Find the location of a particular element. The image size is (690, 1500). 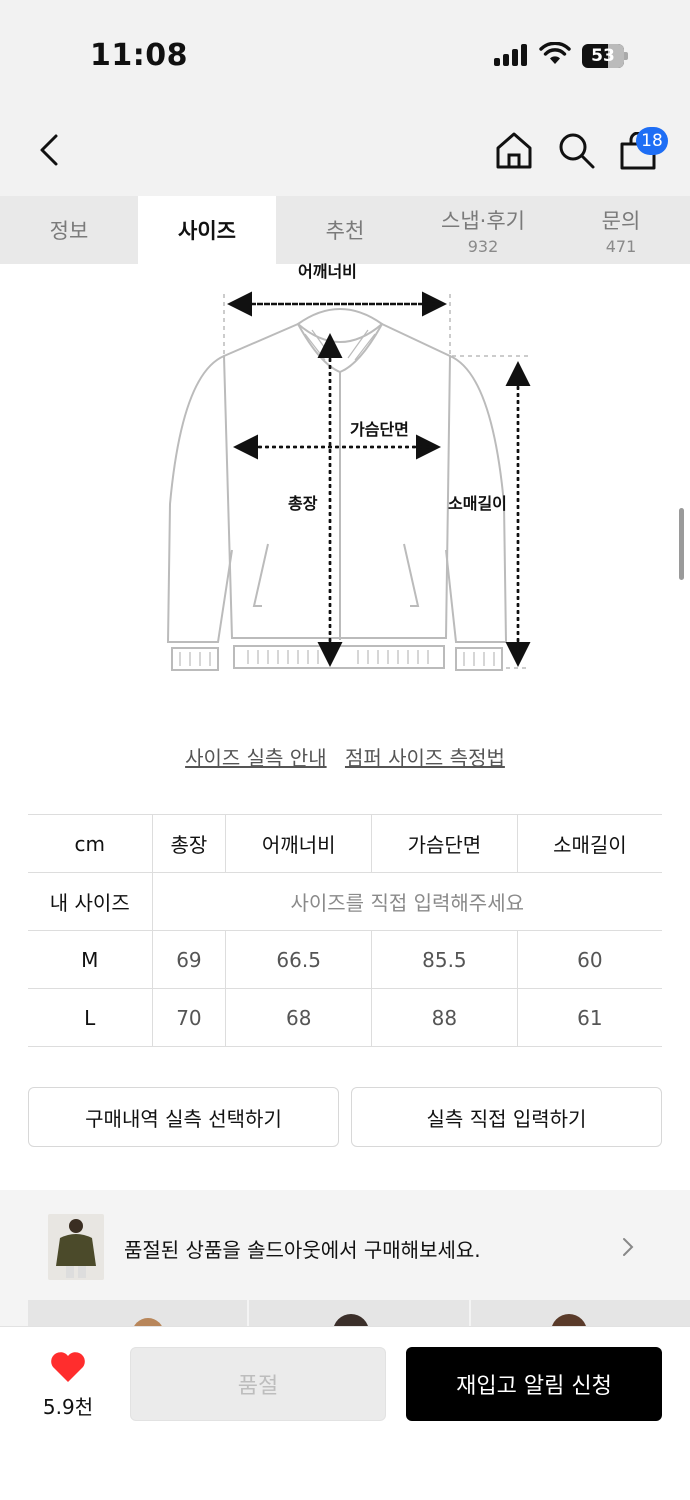

tab-label: 문의 is located at coordinates (621, 220).